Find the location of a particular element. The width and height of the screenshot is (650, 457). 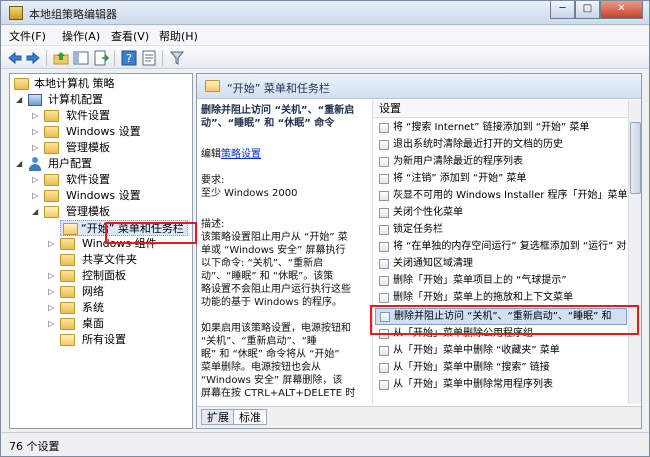

description-text: 动”、“睡眠” 和 “休眠”。该策 is located at coordinates (267, 276).